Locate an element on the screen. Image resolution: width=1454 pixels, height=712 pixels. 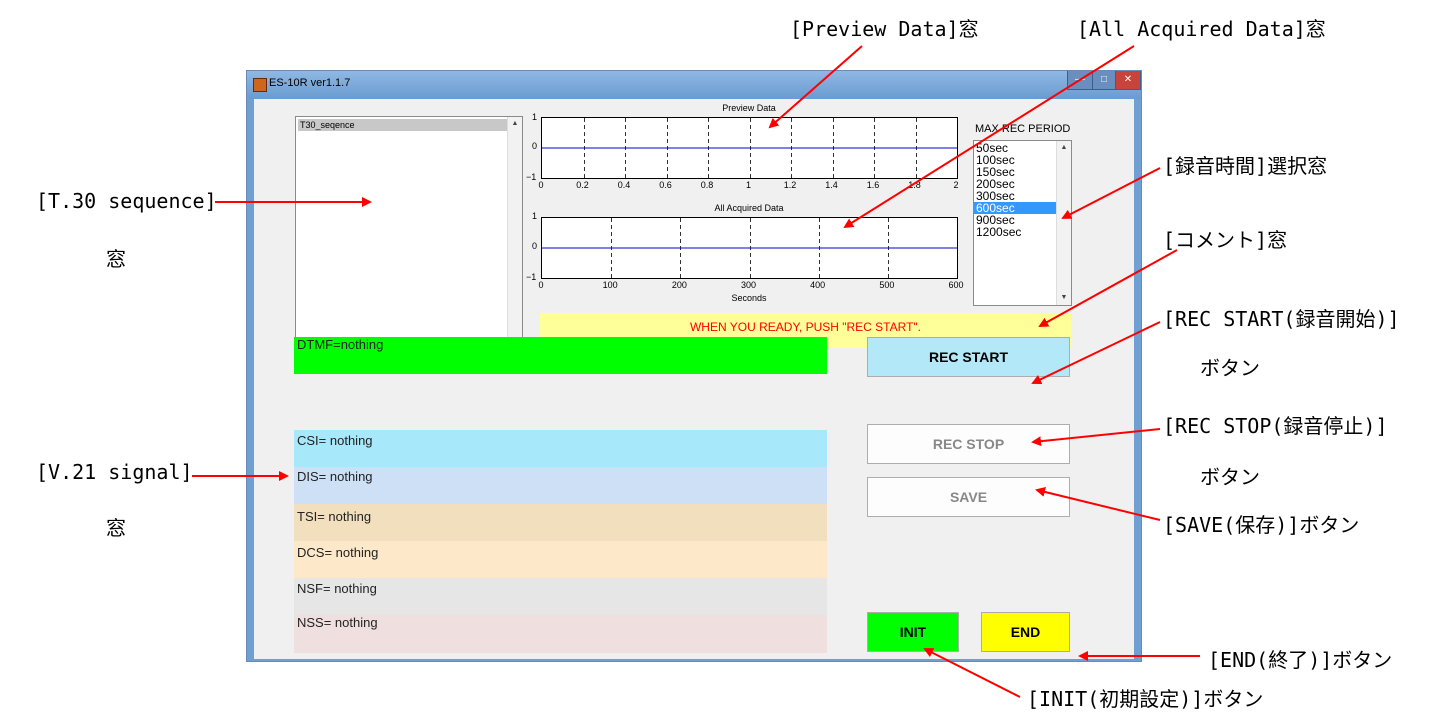
arrow-rec-start is located at coordinates (1096, 353).